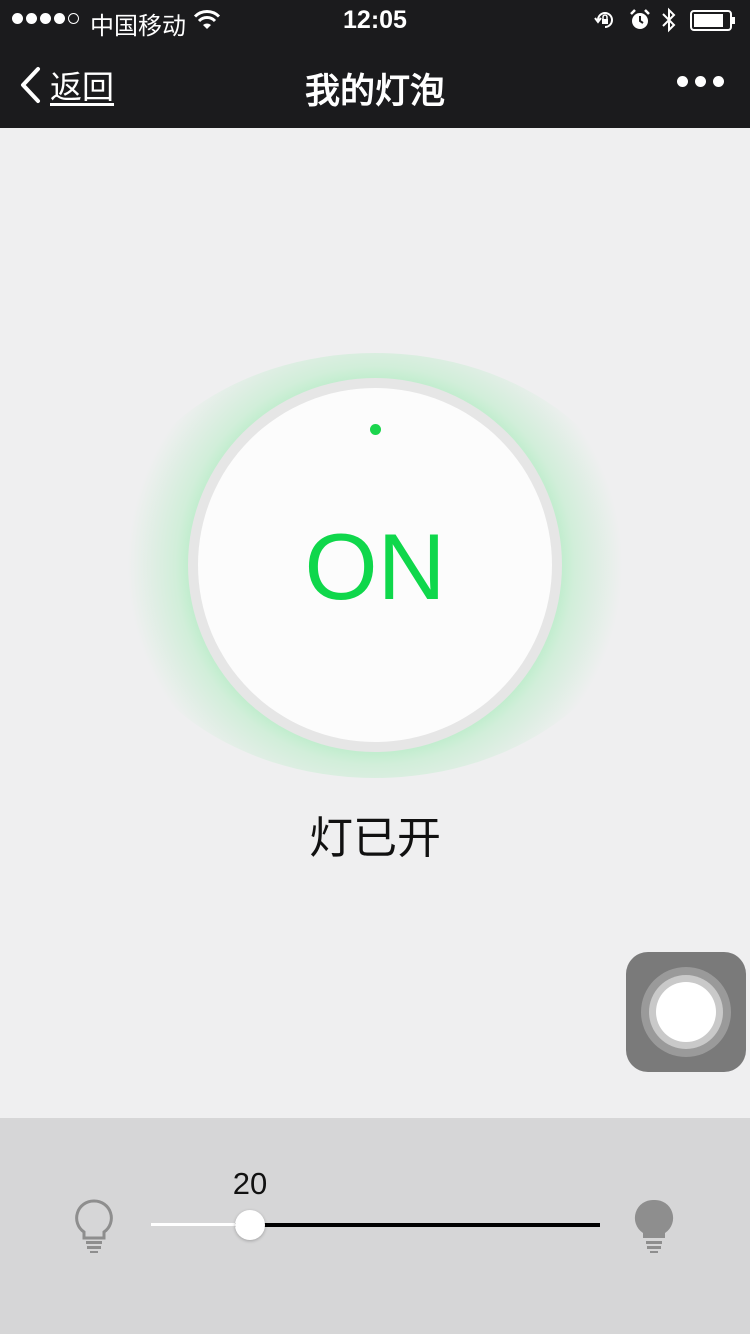  I want to click on assistive-touch-button, so click(686, 1012).